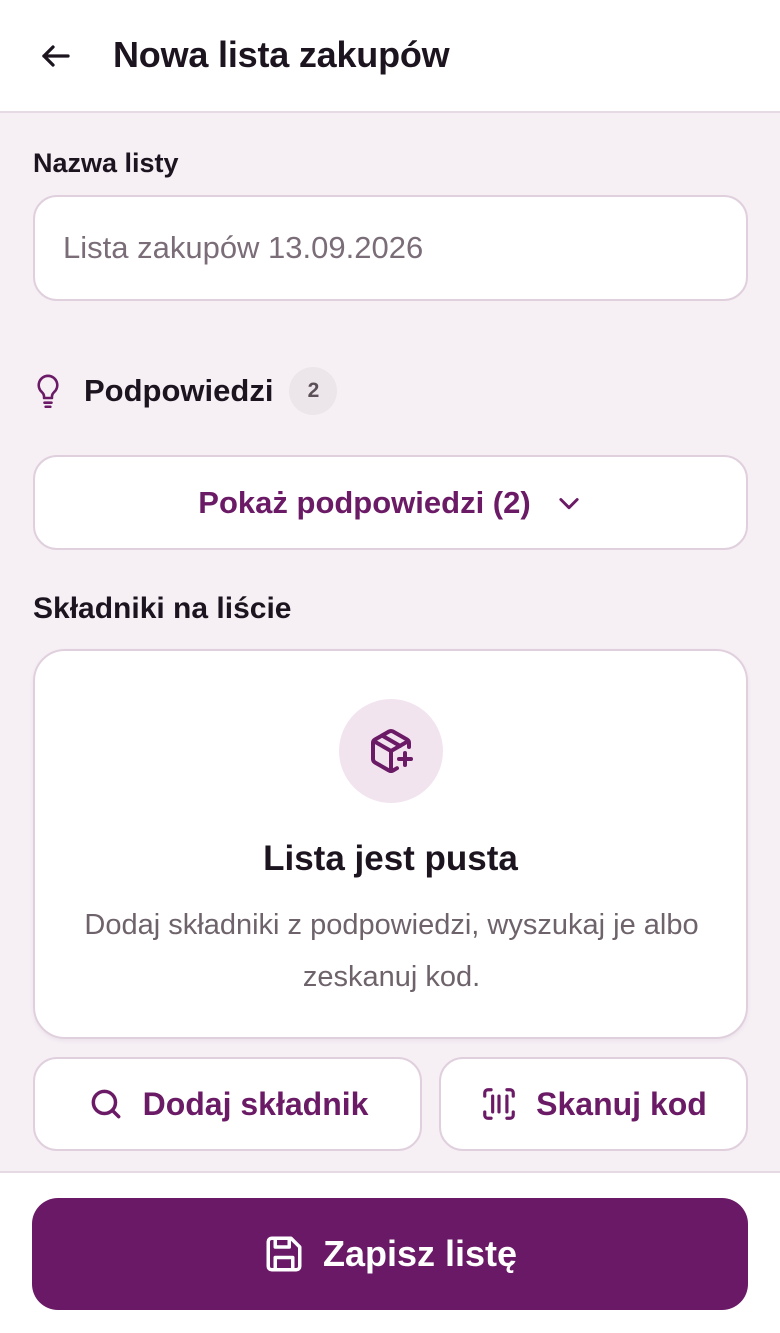 This screenshot has width=780, height=1333. I want to click on hints-count-badge: 2, so click(313, 391).